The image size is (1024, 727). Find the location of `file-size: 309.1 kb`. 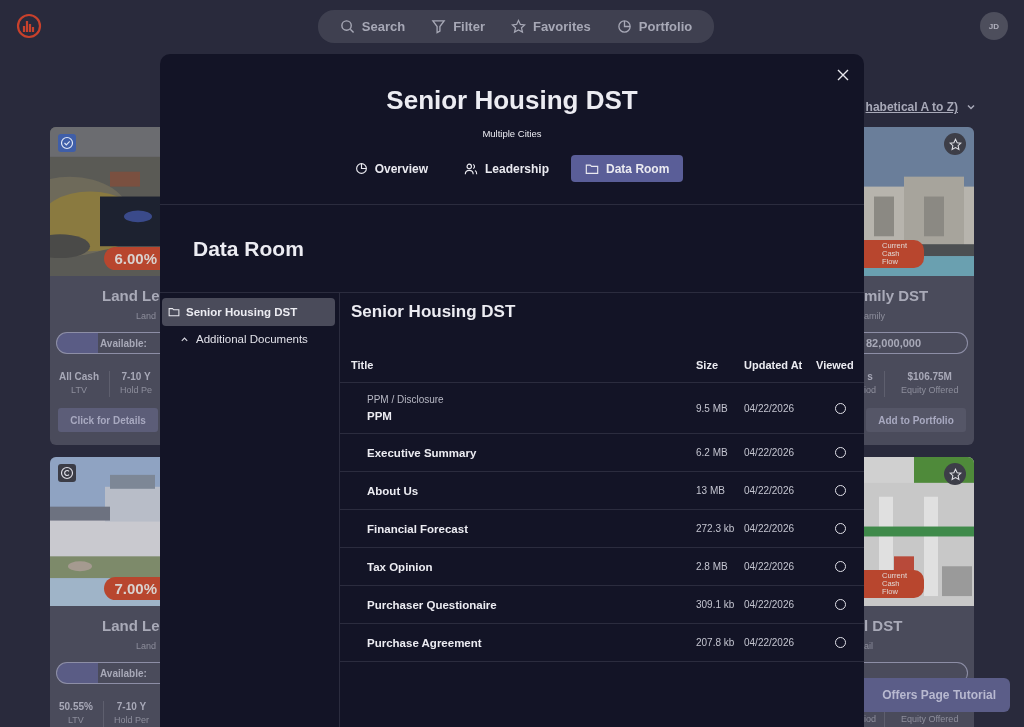

file-size: 309.1 kb is located at coordinates (716, 604).